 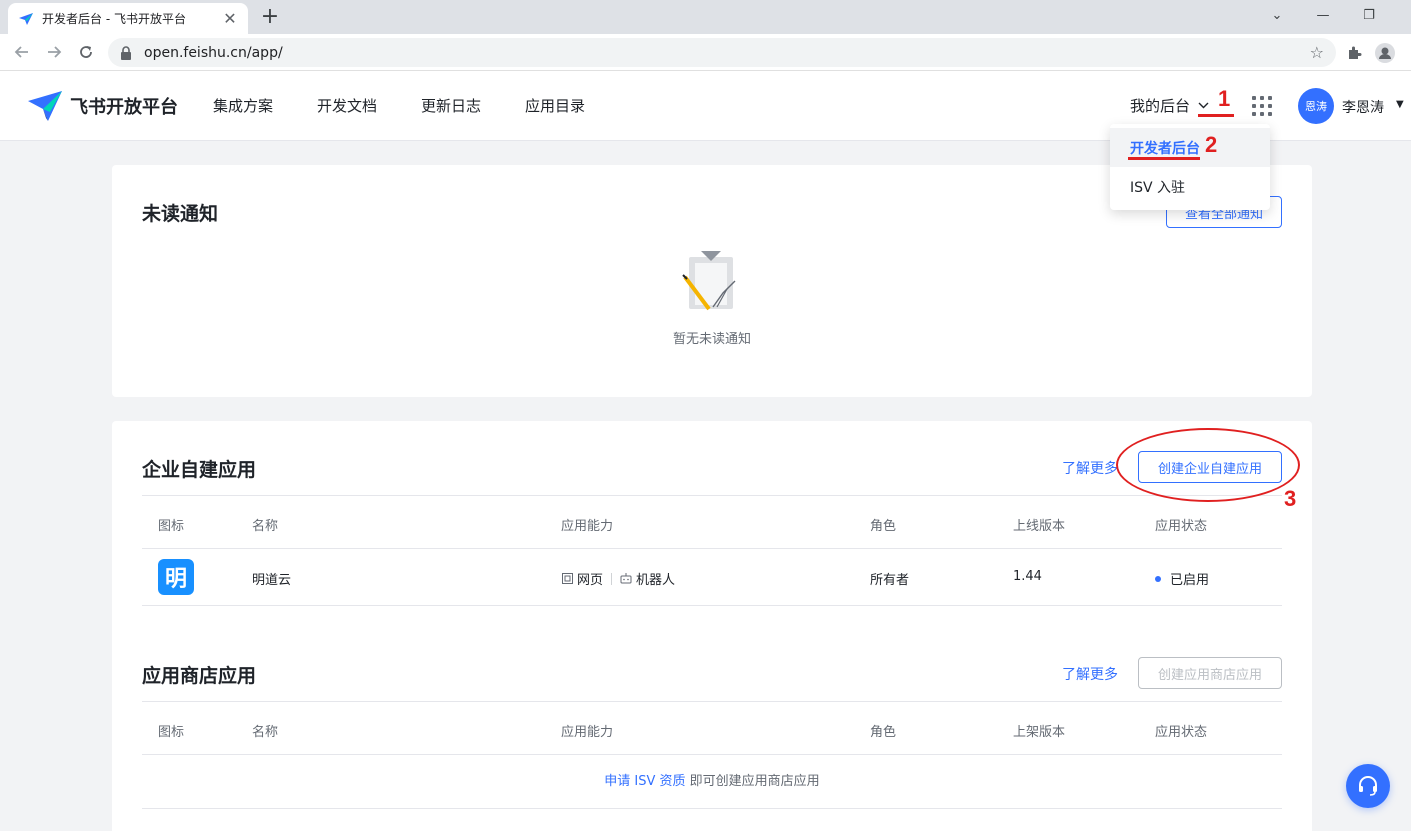 What do you see at coordinates (567, 579) in the screenshot?
I see `webpage-icon` at bounding box center [567, 579].